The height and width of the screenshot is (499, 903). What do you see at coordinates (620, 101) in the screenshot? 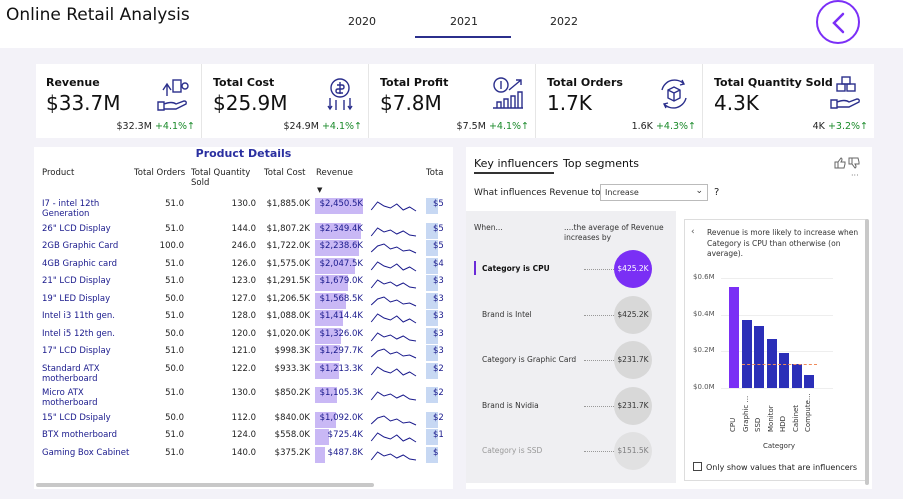
I see `kpi-card-total-orders: Total Orders 1.7K 1.6K +4.3%↑` at bounding box center [620, 101].